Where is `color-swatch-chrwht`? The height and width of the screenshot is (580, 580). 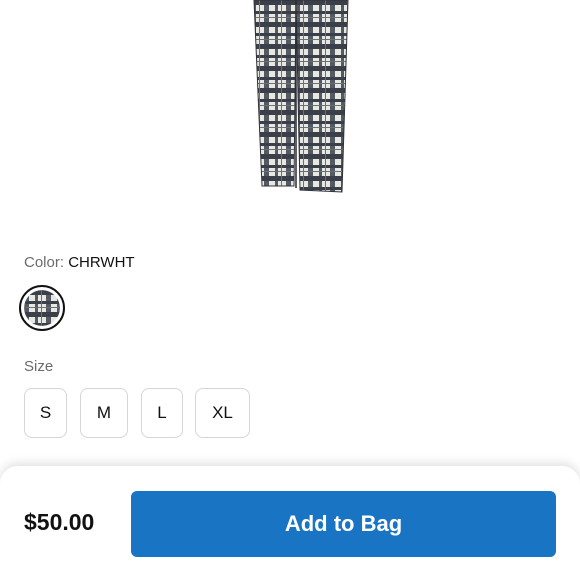
color-swatch-chrwht is located at coordinates (42, 308).